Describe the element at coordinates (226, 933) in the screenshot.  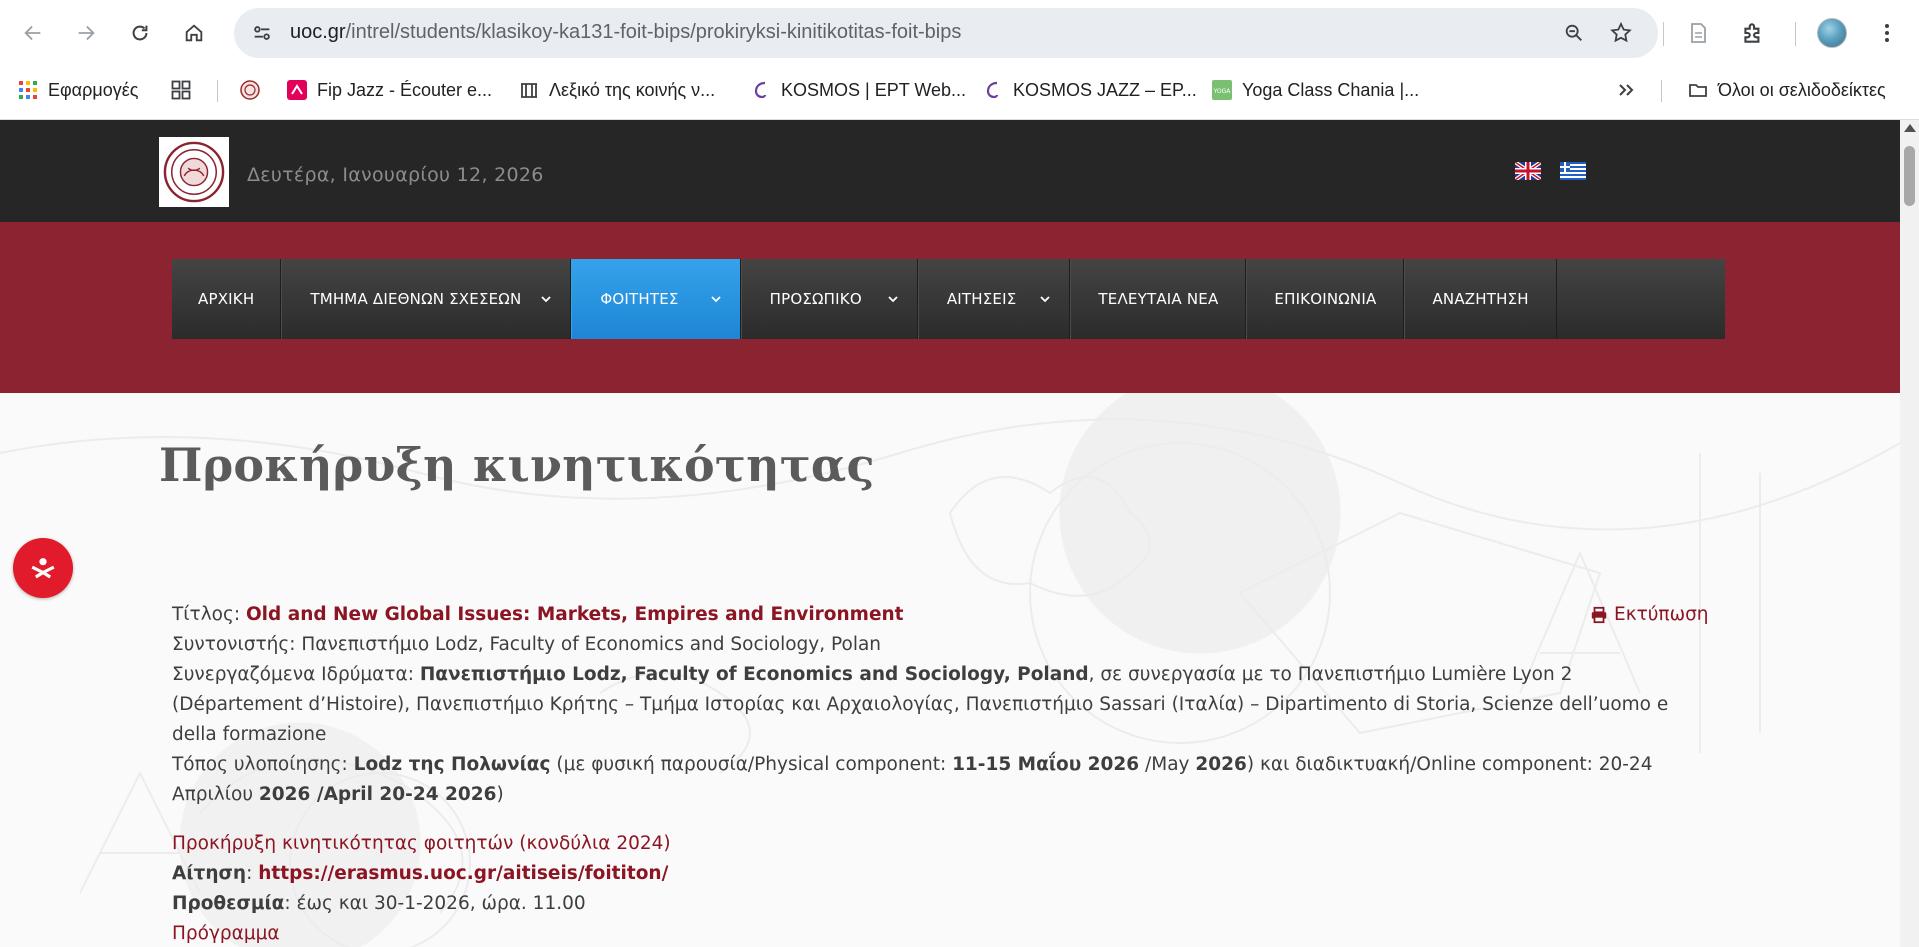
I see `program-link: Πρόγραμμα` at that location.